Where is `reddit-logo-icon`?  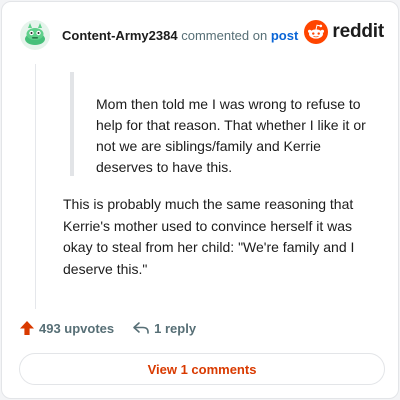
reddit-logo-icon is located at coordinates (316, 32).